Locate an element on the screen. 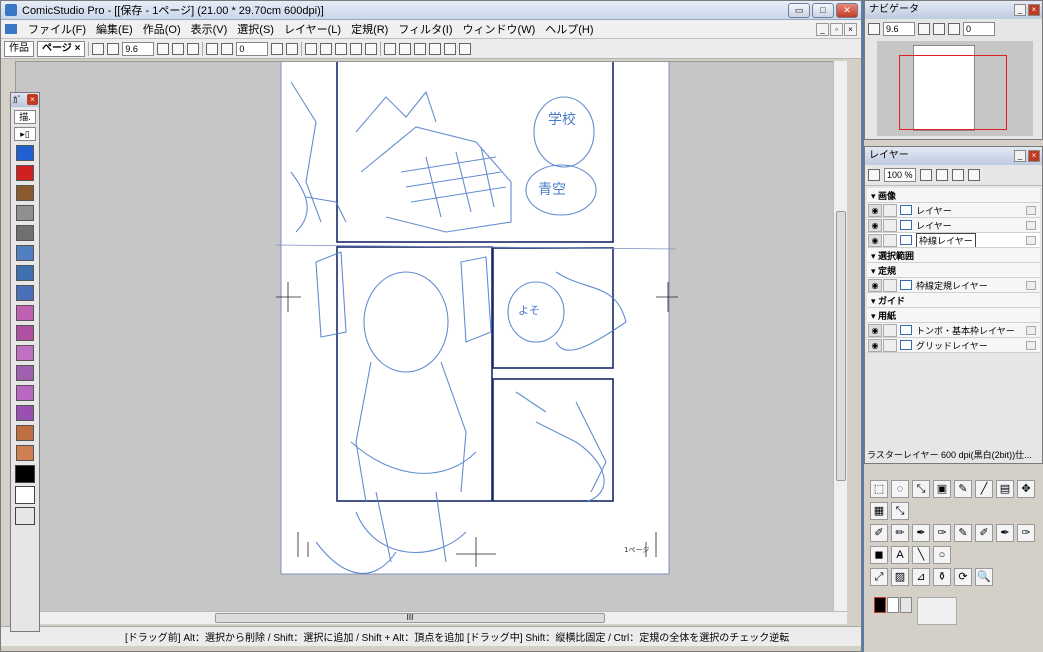 The image size is (1043, 652). main-color-swatch is located at coordinates (880, 605).